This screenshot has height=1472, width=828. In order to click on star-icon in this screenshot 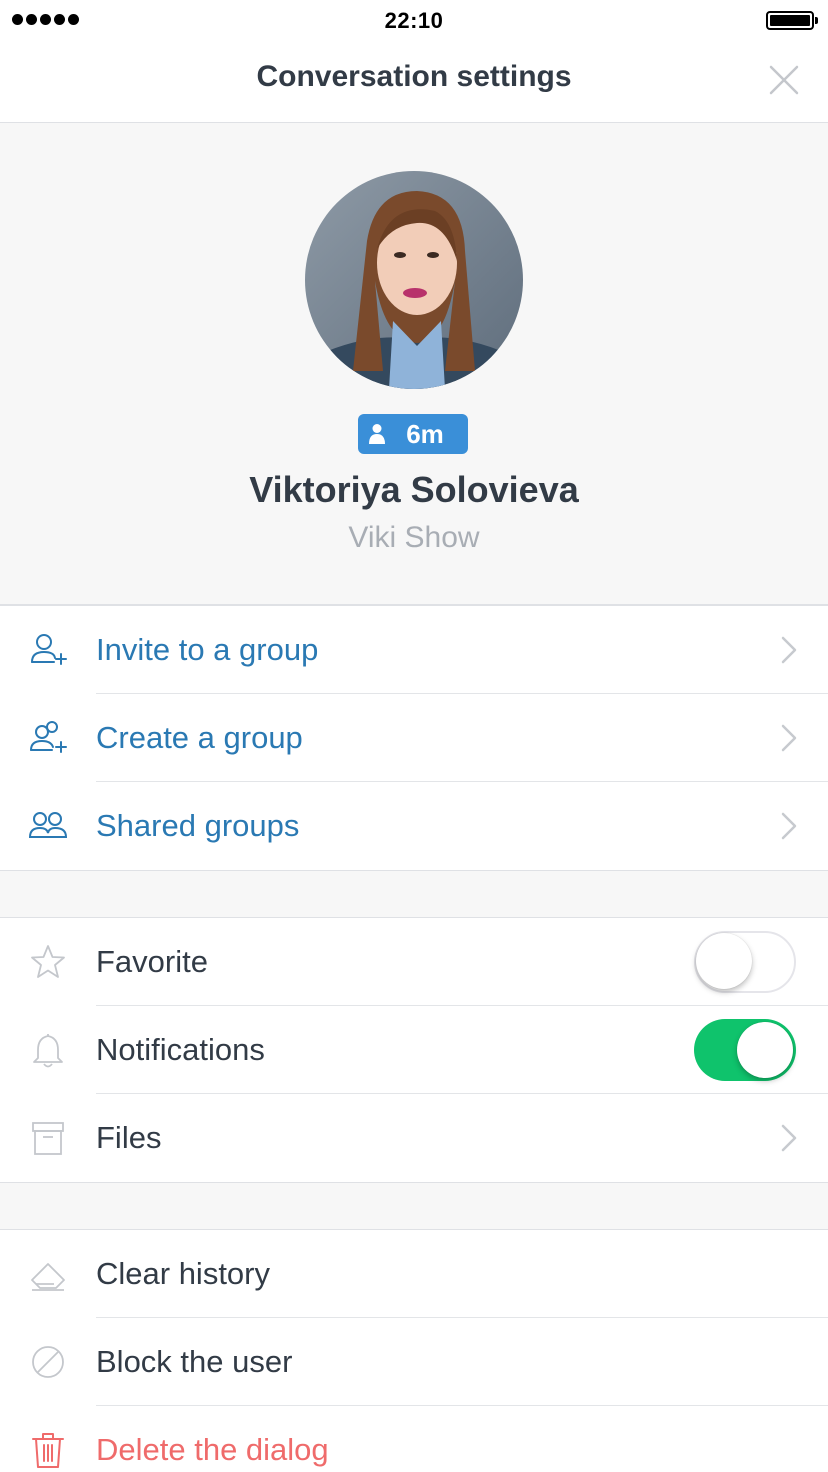, I will do `click(48, 961)`.